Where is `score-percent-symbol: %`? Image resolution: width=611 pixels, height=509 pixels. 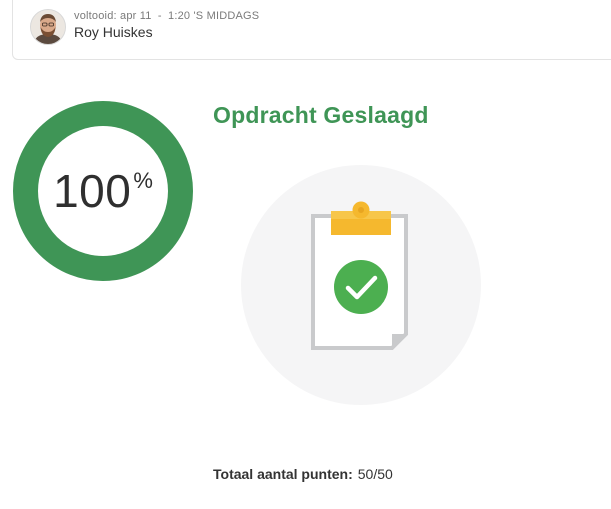
score-percent-symbol: % is located at coordinates (143, 180).